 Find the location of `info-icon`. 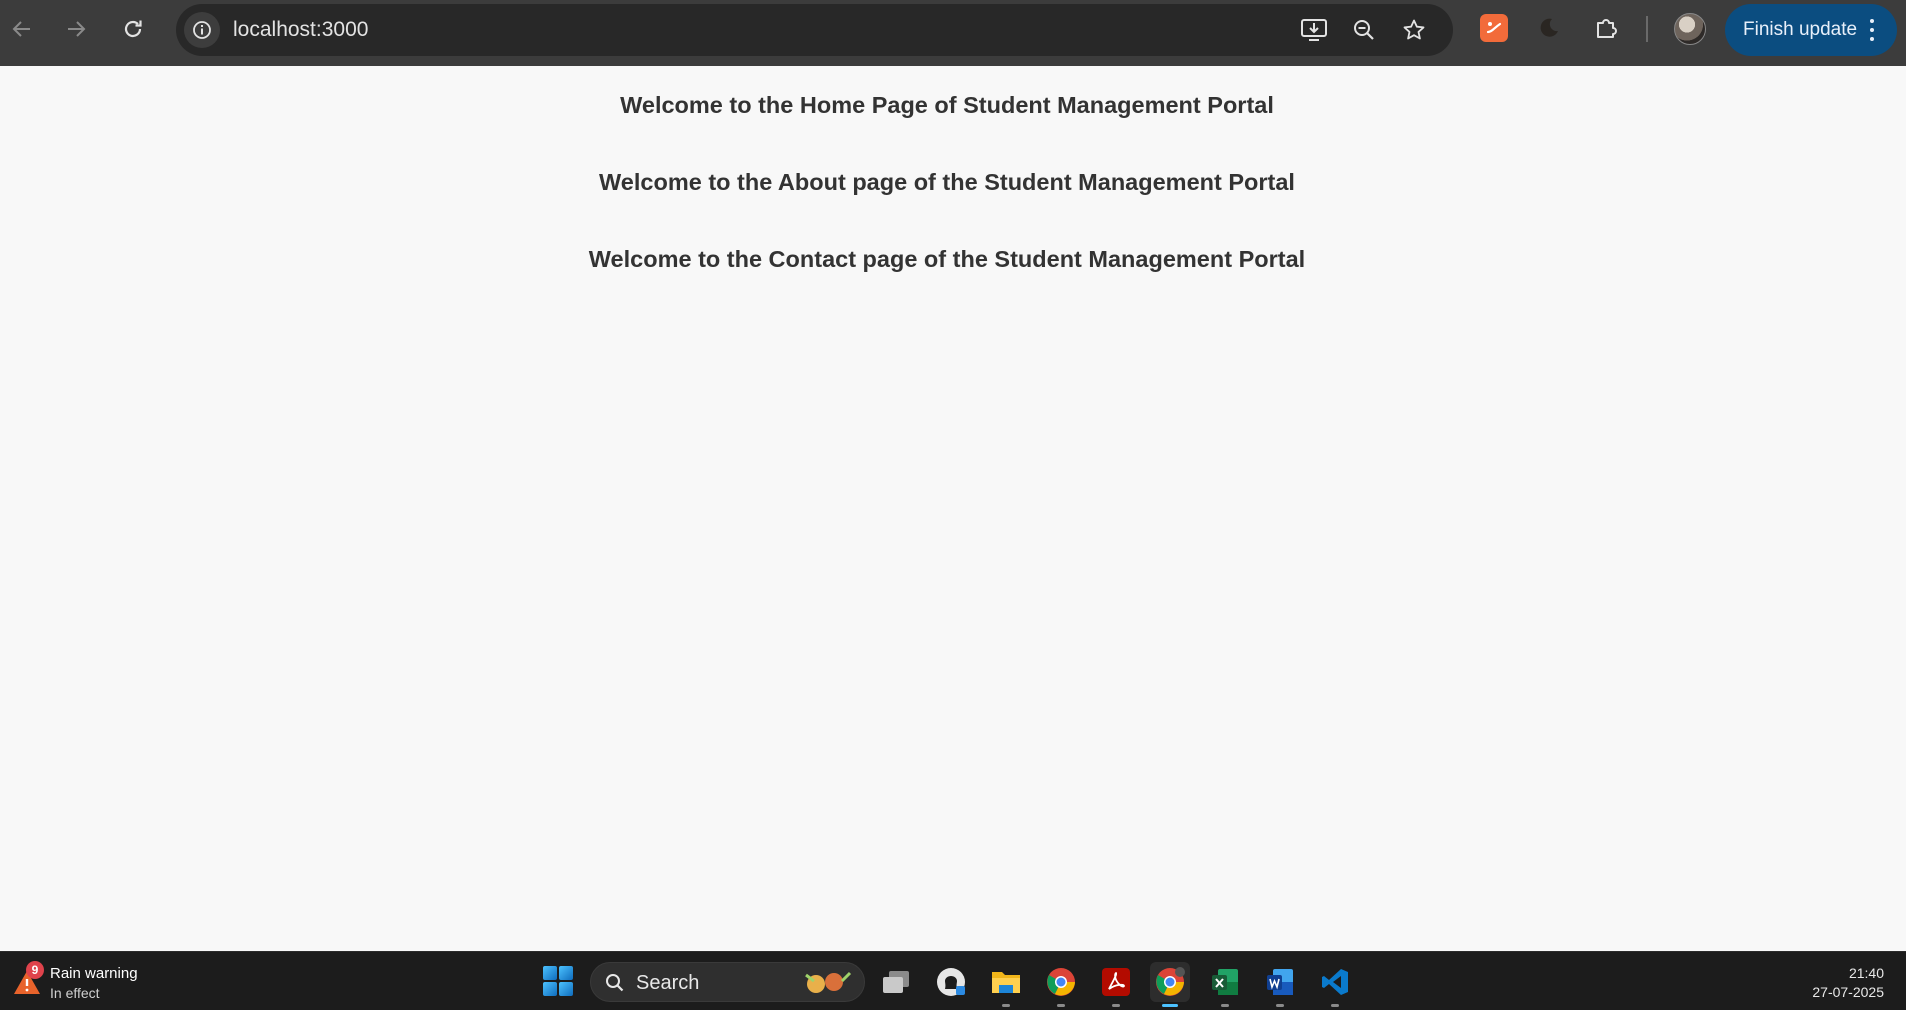

info-icon is located at coordinates (202, 30).